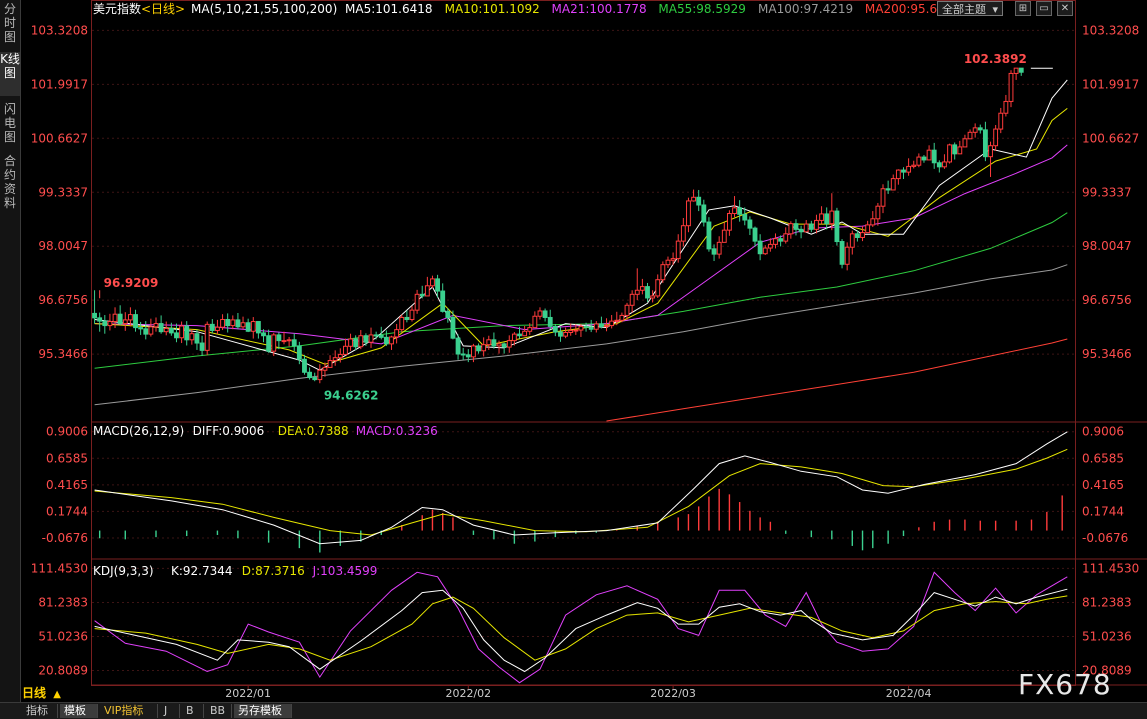 This screenshot has width=1147, height=719. I want to click on window-tile-button: ⊞, so click(1023, 8).